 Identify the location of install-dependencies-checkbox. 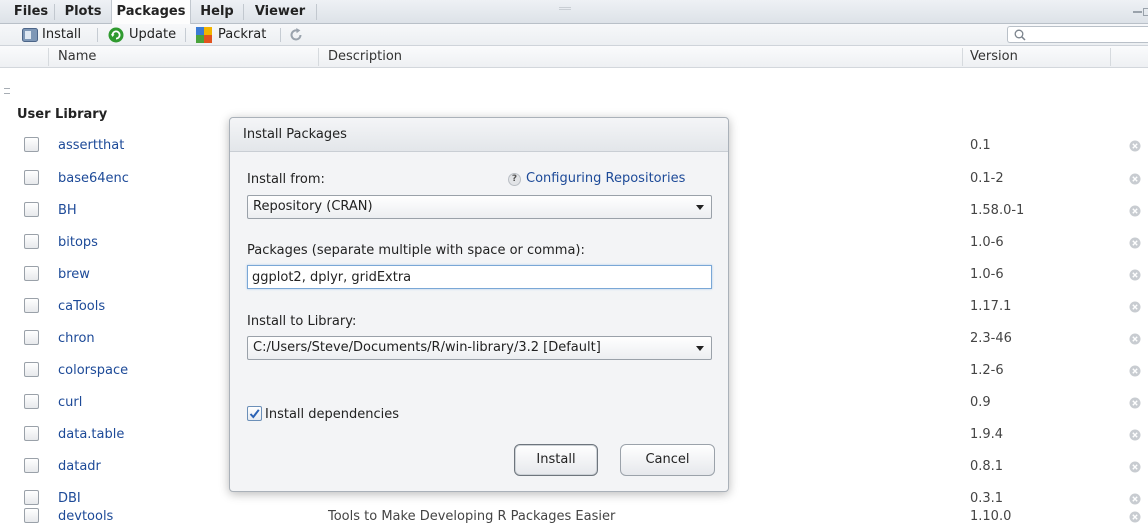
(254, 413).